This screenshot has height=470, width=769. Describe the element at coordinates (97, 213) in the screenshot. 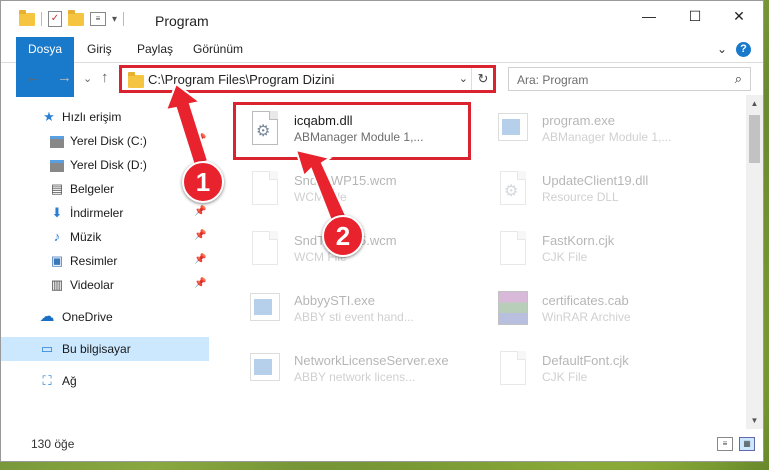

I see `sidebar-item-label: İndirmeler` at that location.